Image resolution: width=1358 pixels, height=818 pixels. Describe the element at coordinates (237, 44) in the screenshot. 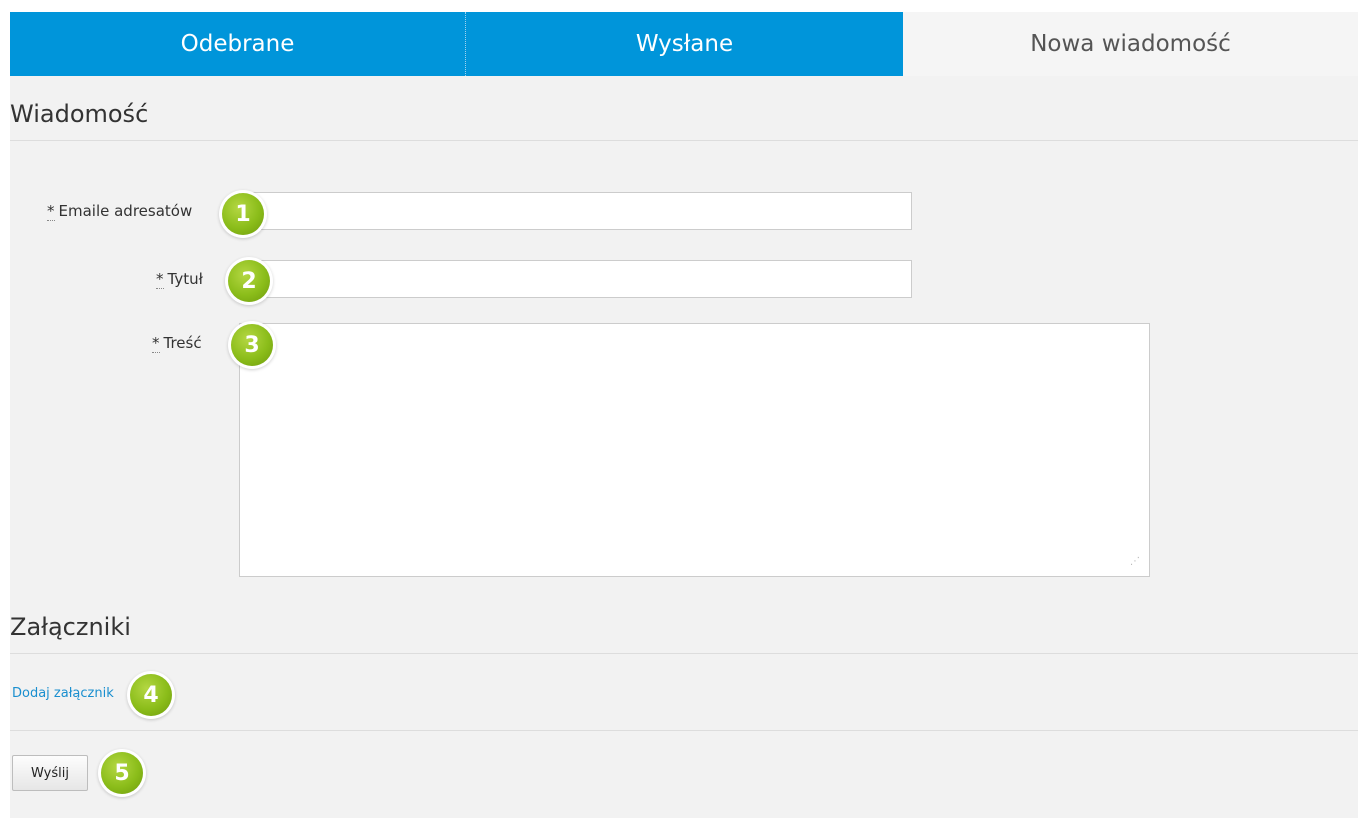

I see `tab-received: Odebrane` at that location.